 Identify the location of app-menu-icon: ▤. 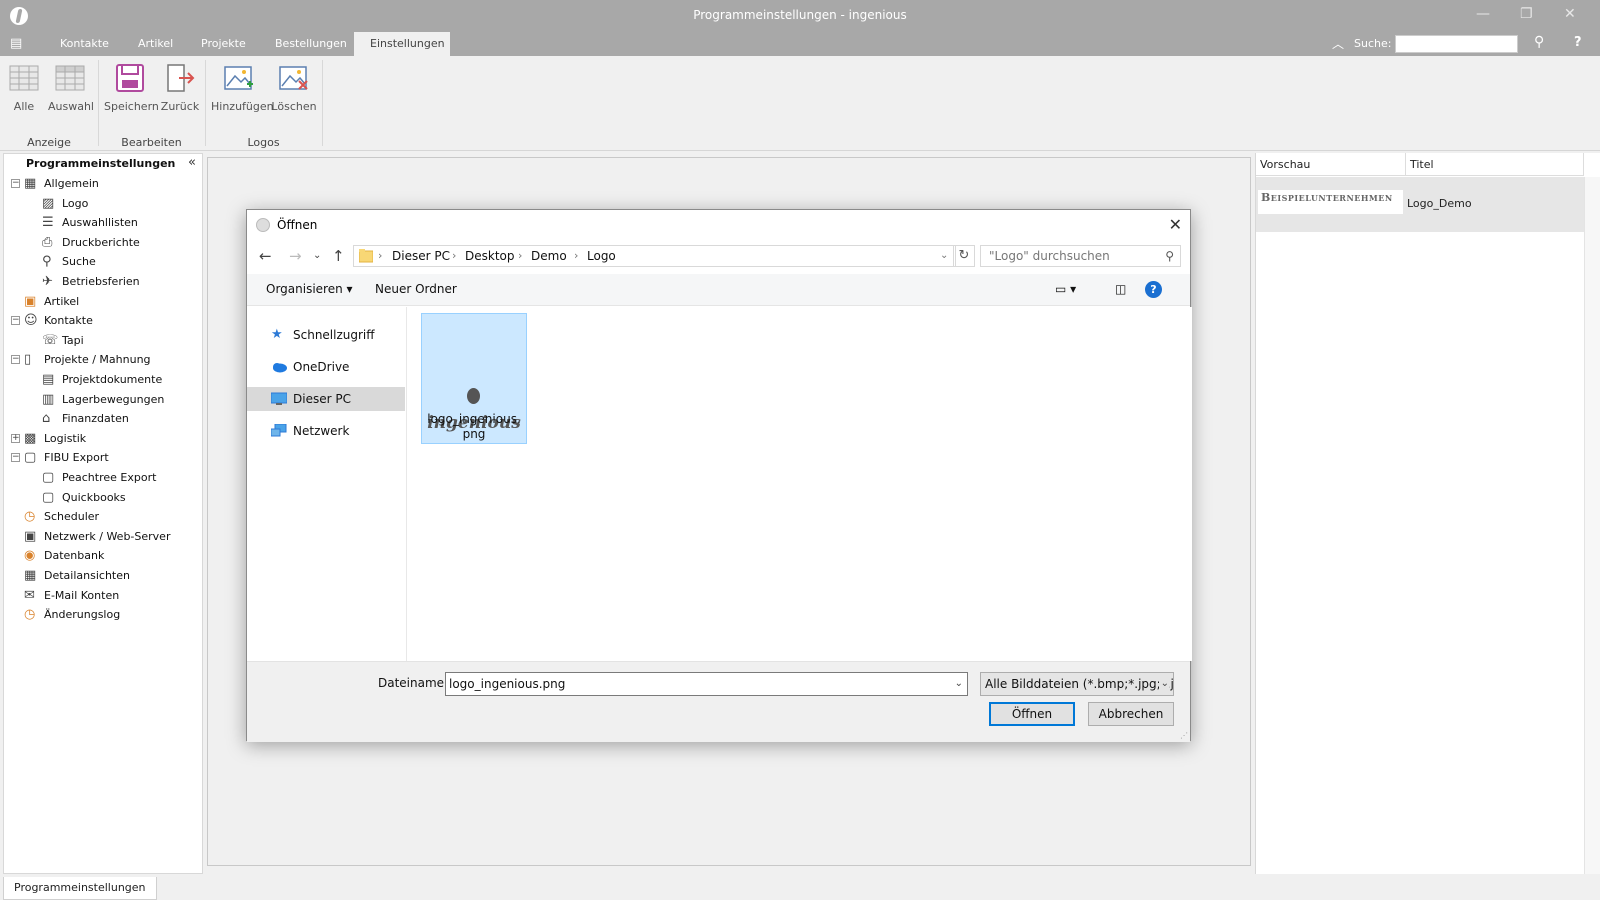
(22, 44).